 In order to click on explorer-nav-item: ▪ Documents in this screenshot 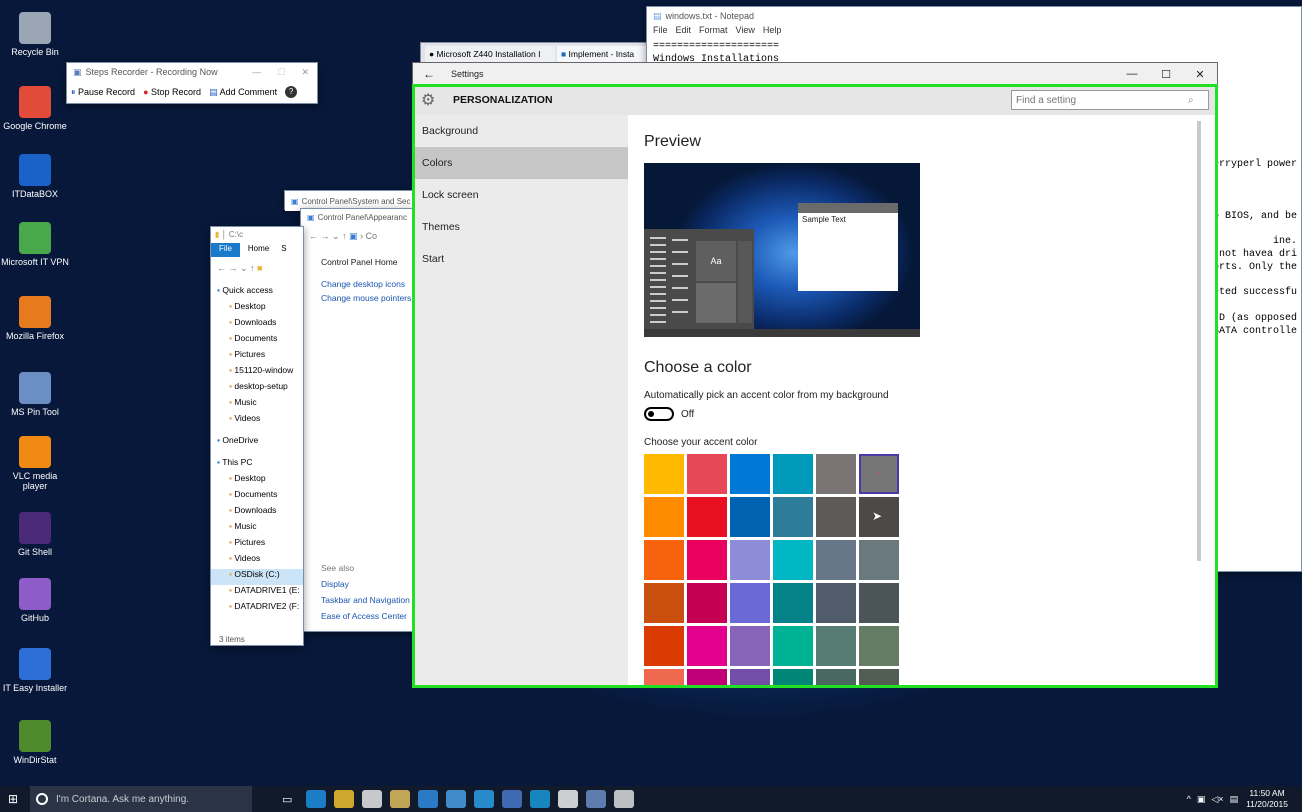, I will do `click(257, 497)`.